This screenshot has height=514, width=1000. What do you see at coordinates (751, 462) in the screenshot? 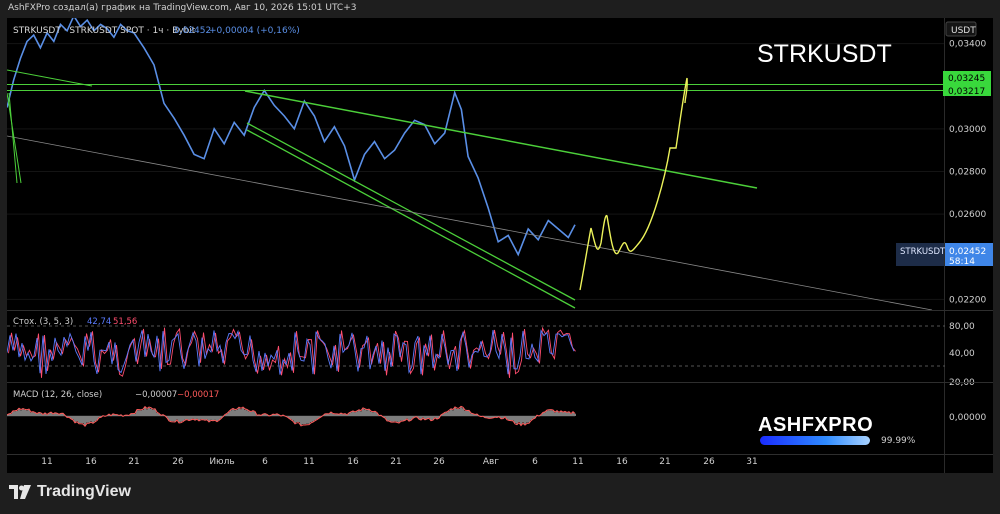
I see `x-tick-label: 31` at bounding box center [751, 462].